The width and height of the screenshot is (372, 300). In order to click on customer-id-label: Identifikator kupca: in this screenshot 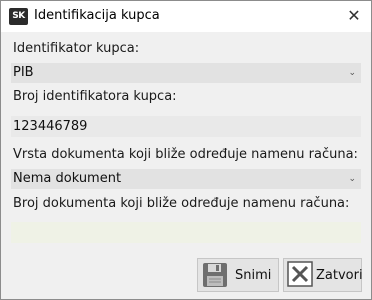, I will do `click(76, 48)`.